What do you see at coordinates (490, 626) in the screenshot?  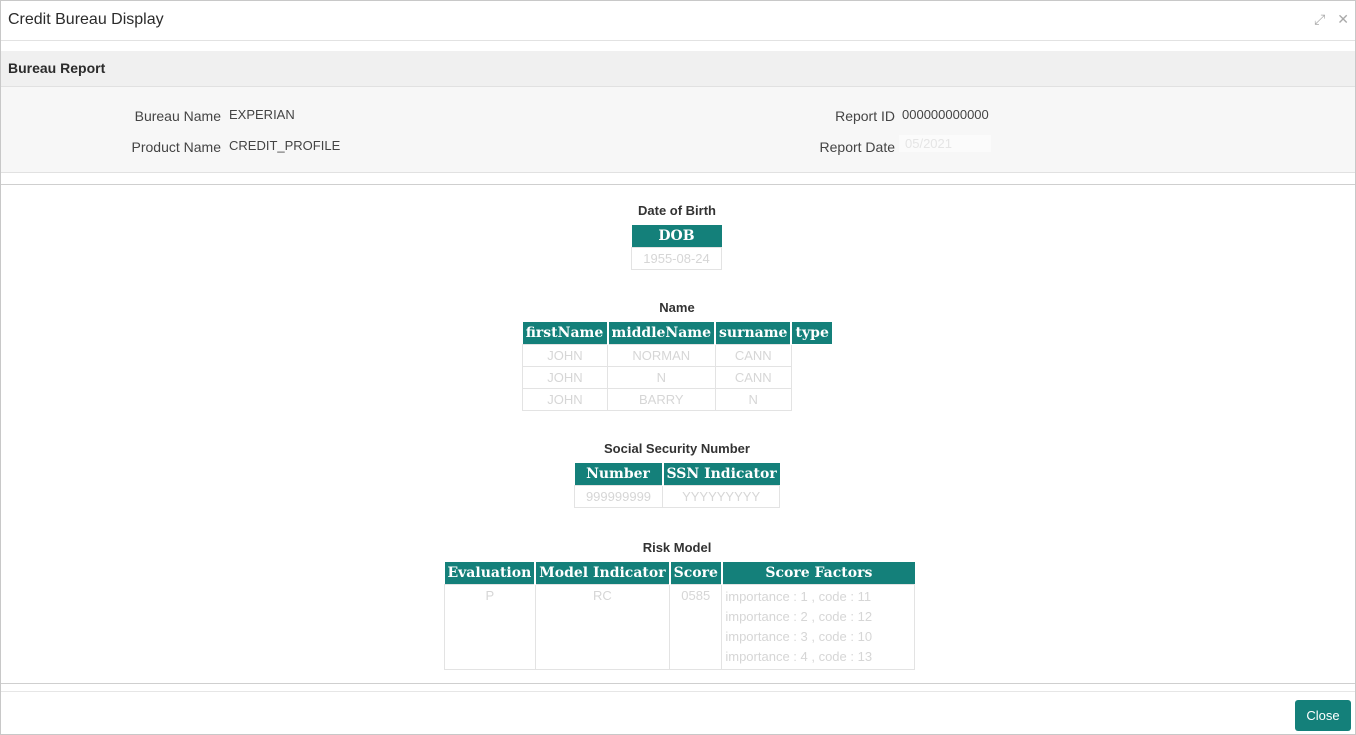 I see `table-cell: P` at bounding box center [490, 626].